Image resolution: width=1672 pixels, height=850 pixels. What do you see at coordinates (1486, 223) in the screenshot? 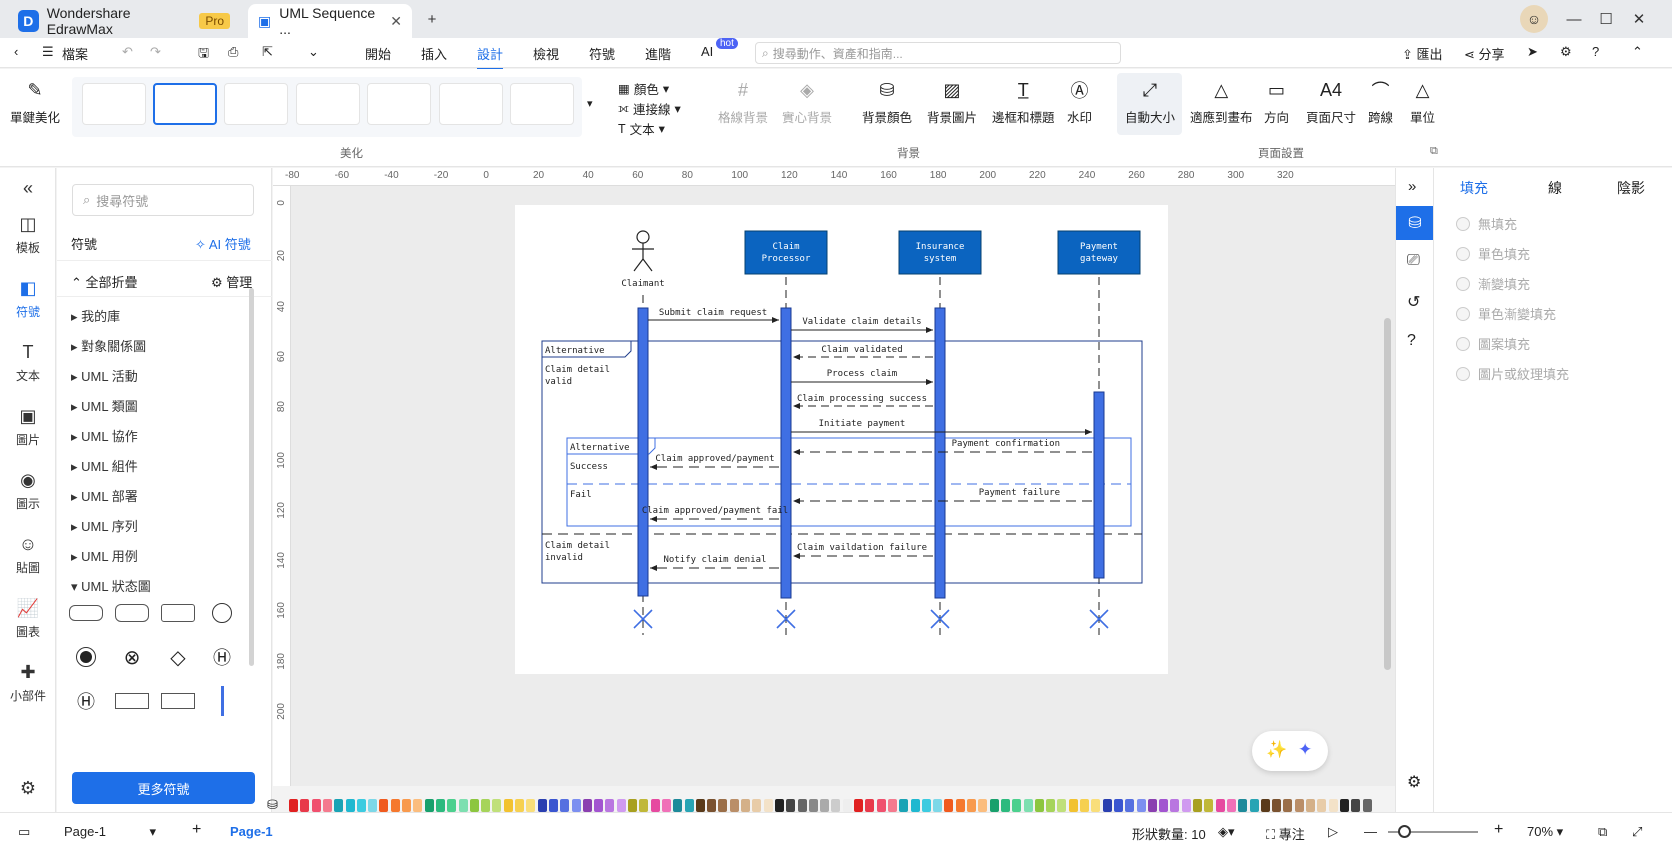
I see `fill-option: 無填充` at bounding box center [1486, 223].